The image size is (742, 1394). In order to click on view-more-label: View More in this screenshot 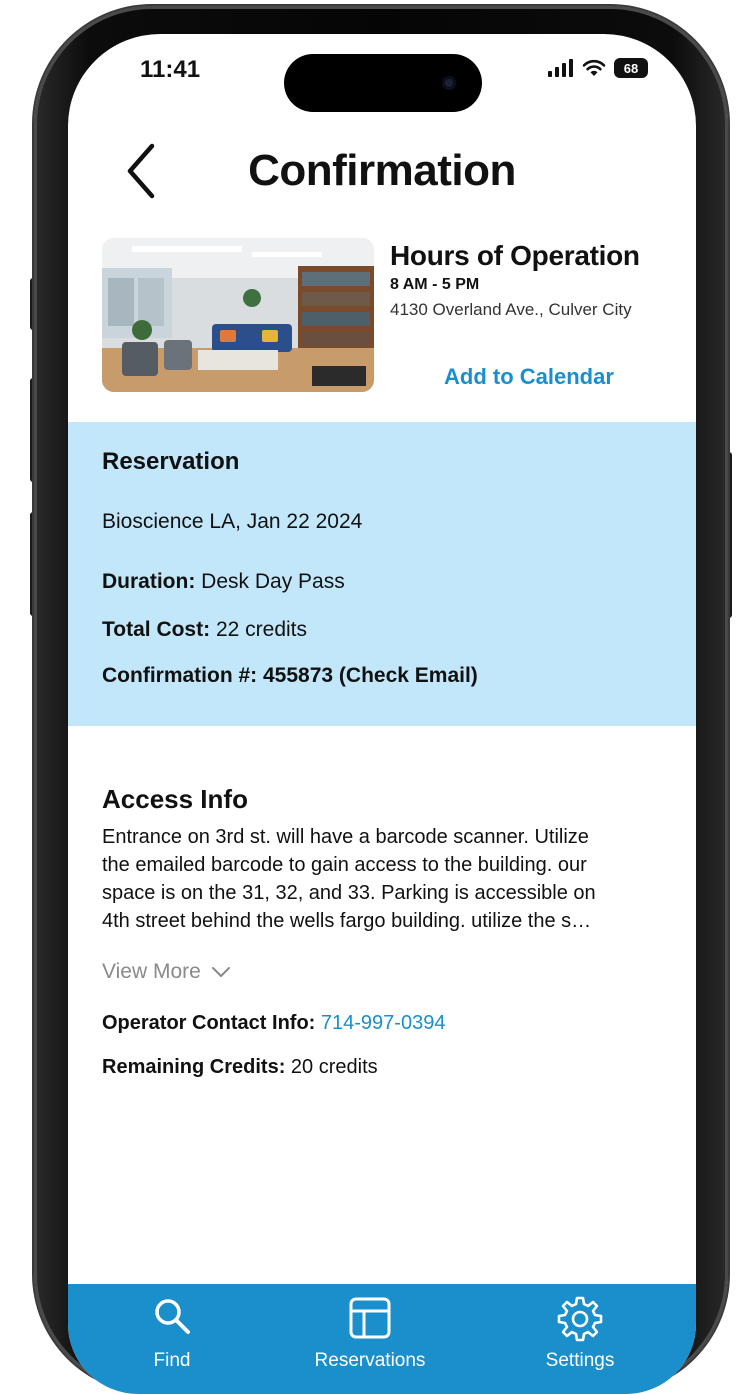, I will do `click(151, 971)`.